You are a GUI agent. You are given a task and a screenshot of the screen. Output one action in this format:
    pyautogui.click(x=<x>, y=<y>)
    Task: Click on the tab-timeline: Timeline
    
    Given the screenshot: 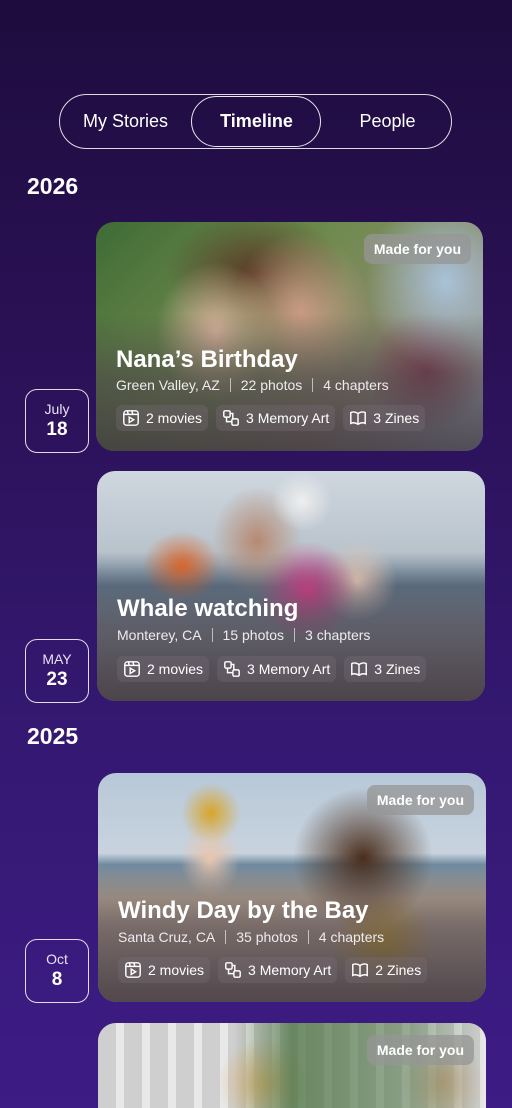 What is the action you would take?
    pyautogui.click(x=256, y=121)
    